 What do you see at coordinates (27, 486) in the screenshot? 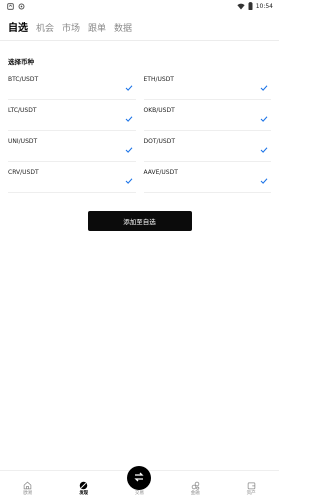
I see `home-icon` at bounding box center [27, 486].